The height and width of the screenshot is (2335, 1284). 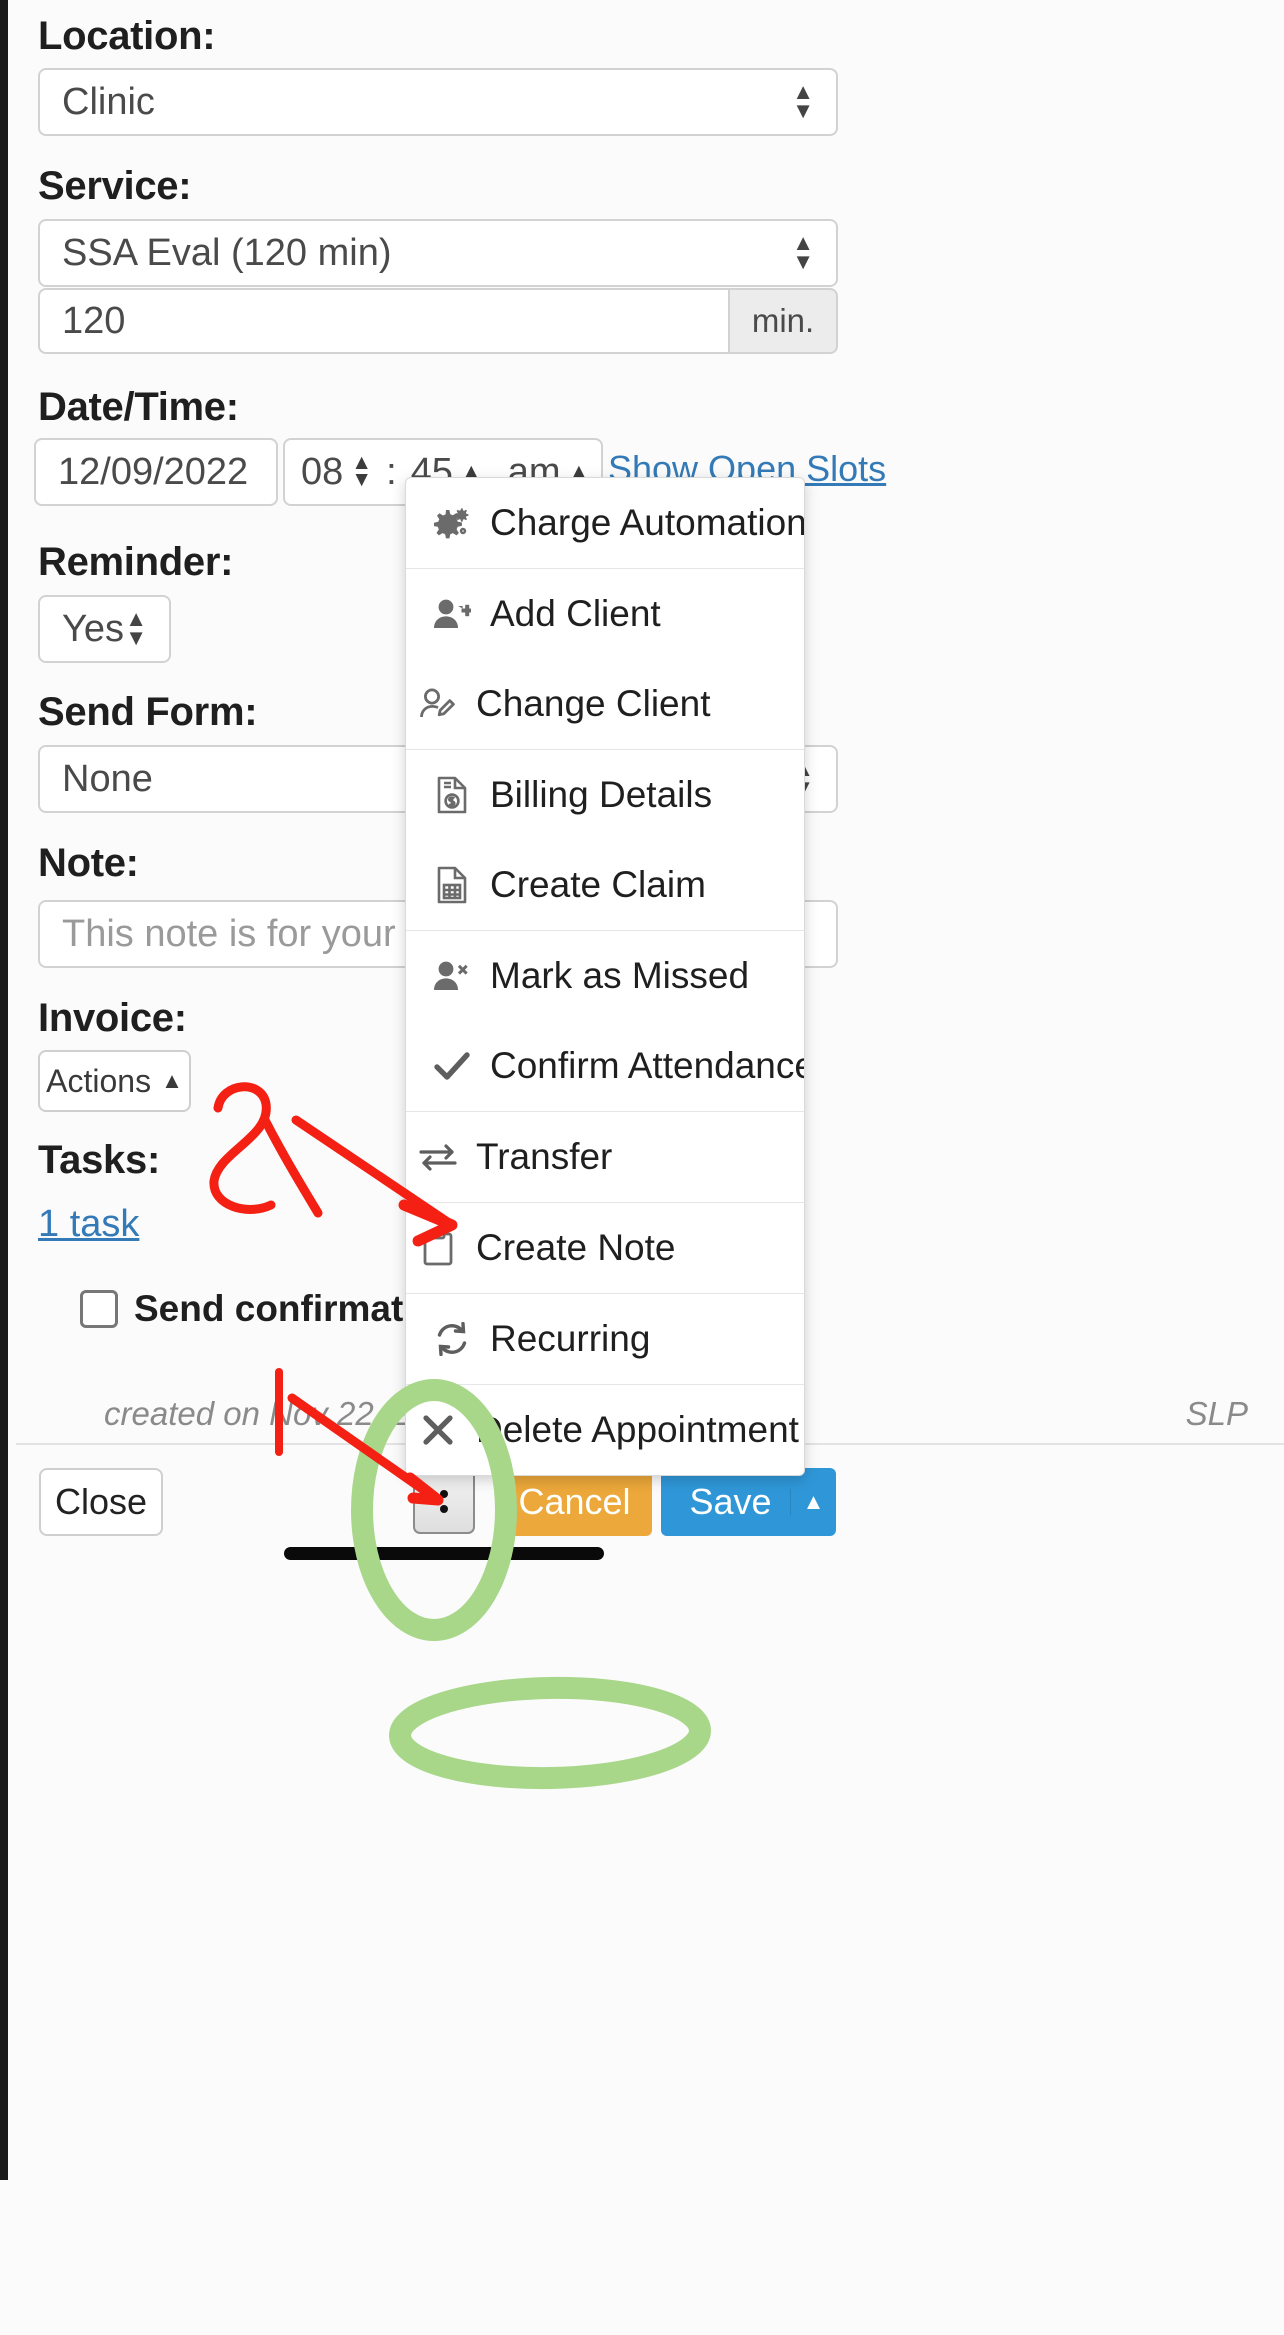 What do you see at coordinates (438, 704) in the screenshot?
I see `user-edit-icon` at bounding box center [438, 704].